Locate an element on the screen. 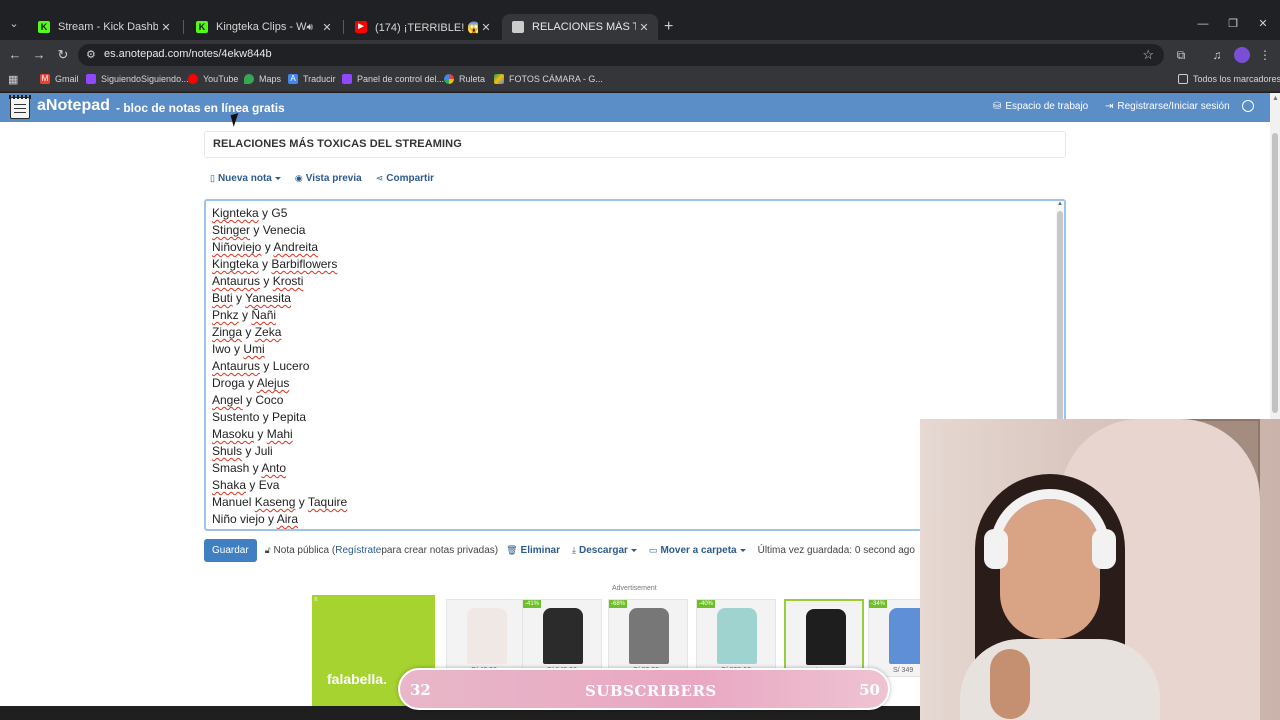 This screenshot has width=1280, height=720. chevron-down-icon is located at coordinates (633, 550).